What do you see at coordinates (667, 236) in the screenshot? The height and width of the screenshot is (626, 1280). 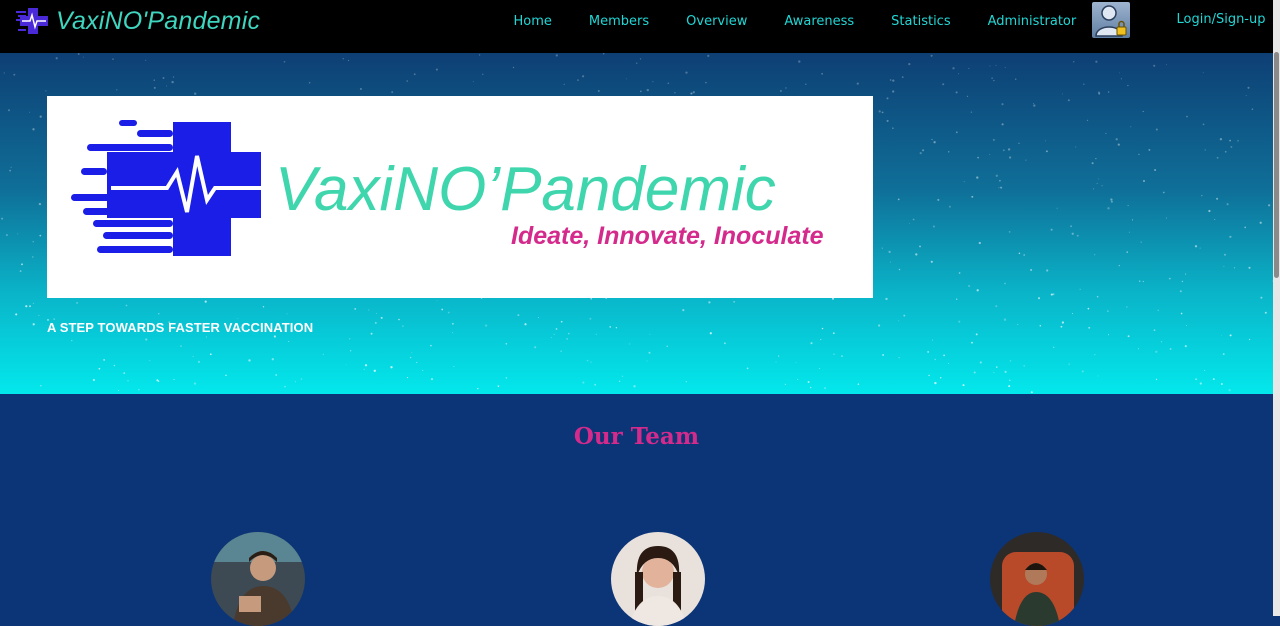 I see `banner-subtitle: Ideate, Innovate, Inoculate` at bounding box center [667, 236].